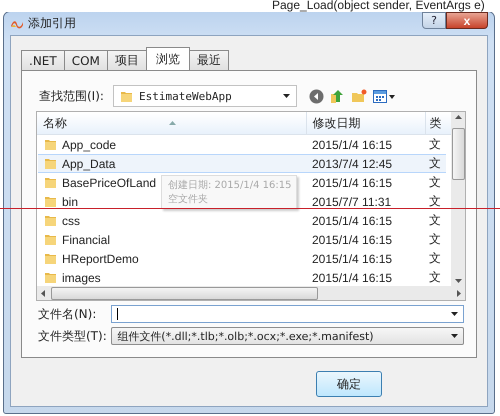 The height and width of the screenshot is (416, 500). I want to click on scroll-left-icon, so click(43, 293).